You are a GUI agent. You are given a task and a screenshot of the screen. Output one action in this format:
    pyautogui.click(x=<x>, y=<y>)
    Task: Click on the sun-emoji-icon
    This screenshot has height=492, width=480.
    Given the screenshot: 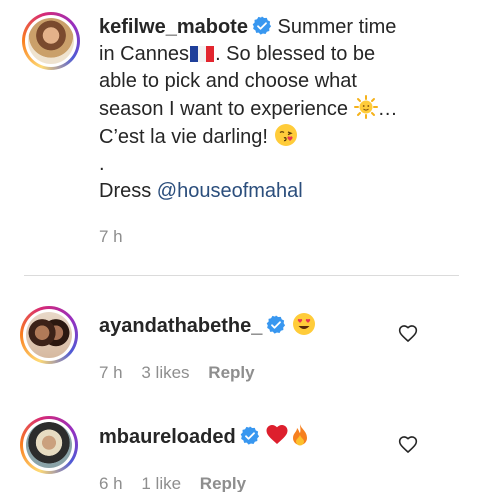 What is the action you would take?
    pyautogui.click(x=365, y=107)
    